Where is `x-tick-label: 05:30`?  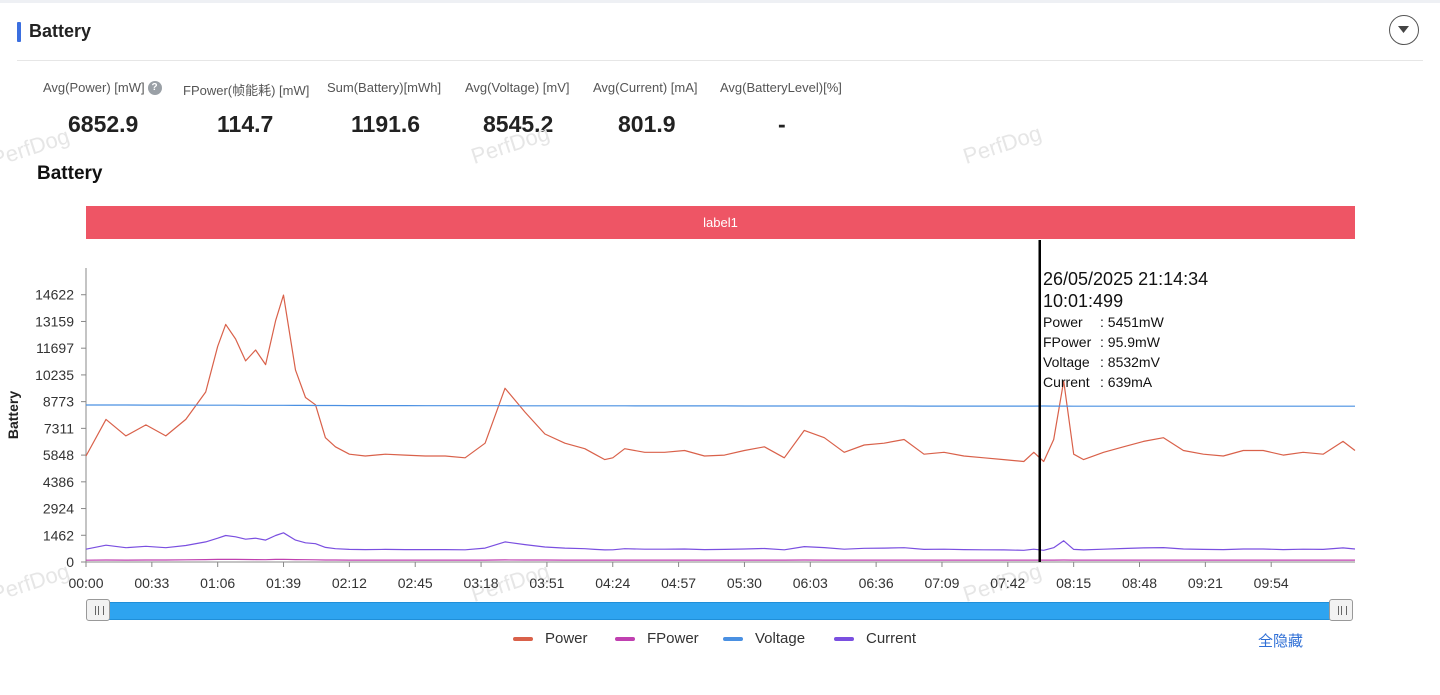 x-tick-label: 05:30 is located at coordinates (744, 583).